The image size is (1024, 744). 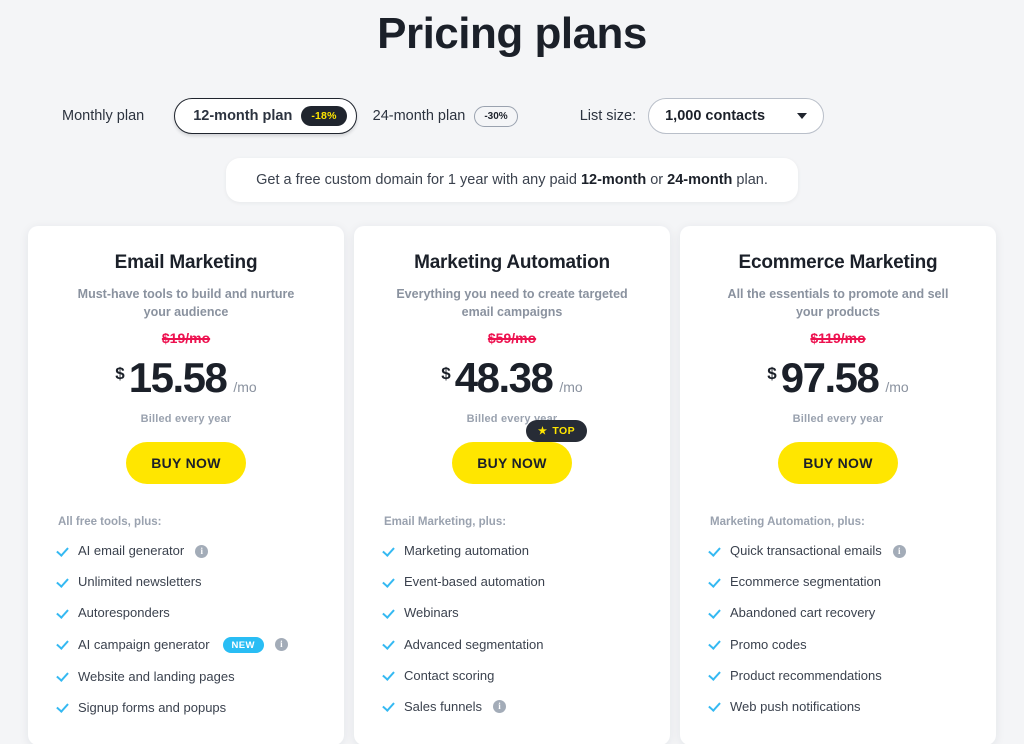 What do you see at coordinates (512, 338) in the screenshot?
I see `old-price: $59/mo` at bounding box center [512, 338].